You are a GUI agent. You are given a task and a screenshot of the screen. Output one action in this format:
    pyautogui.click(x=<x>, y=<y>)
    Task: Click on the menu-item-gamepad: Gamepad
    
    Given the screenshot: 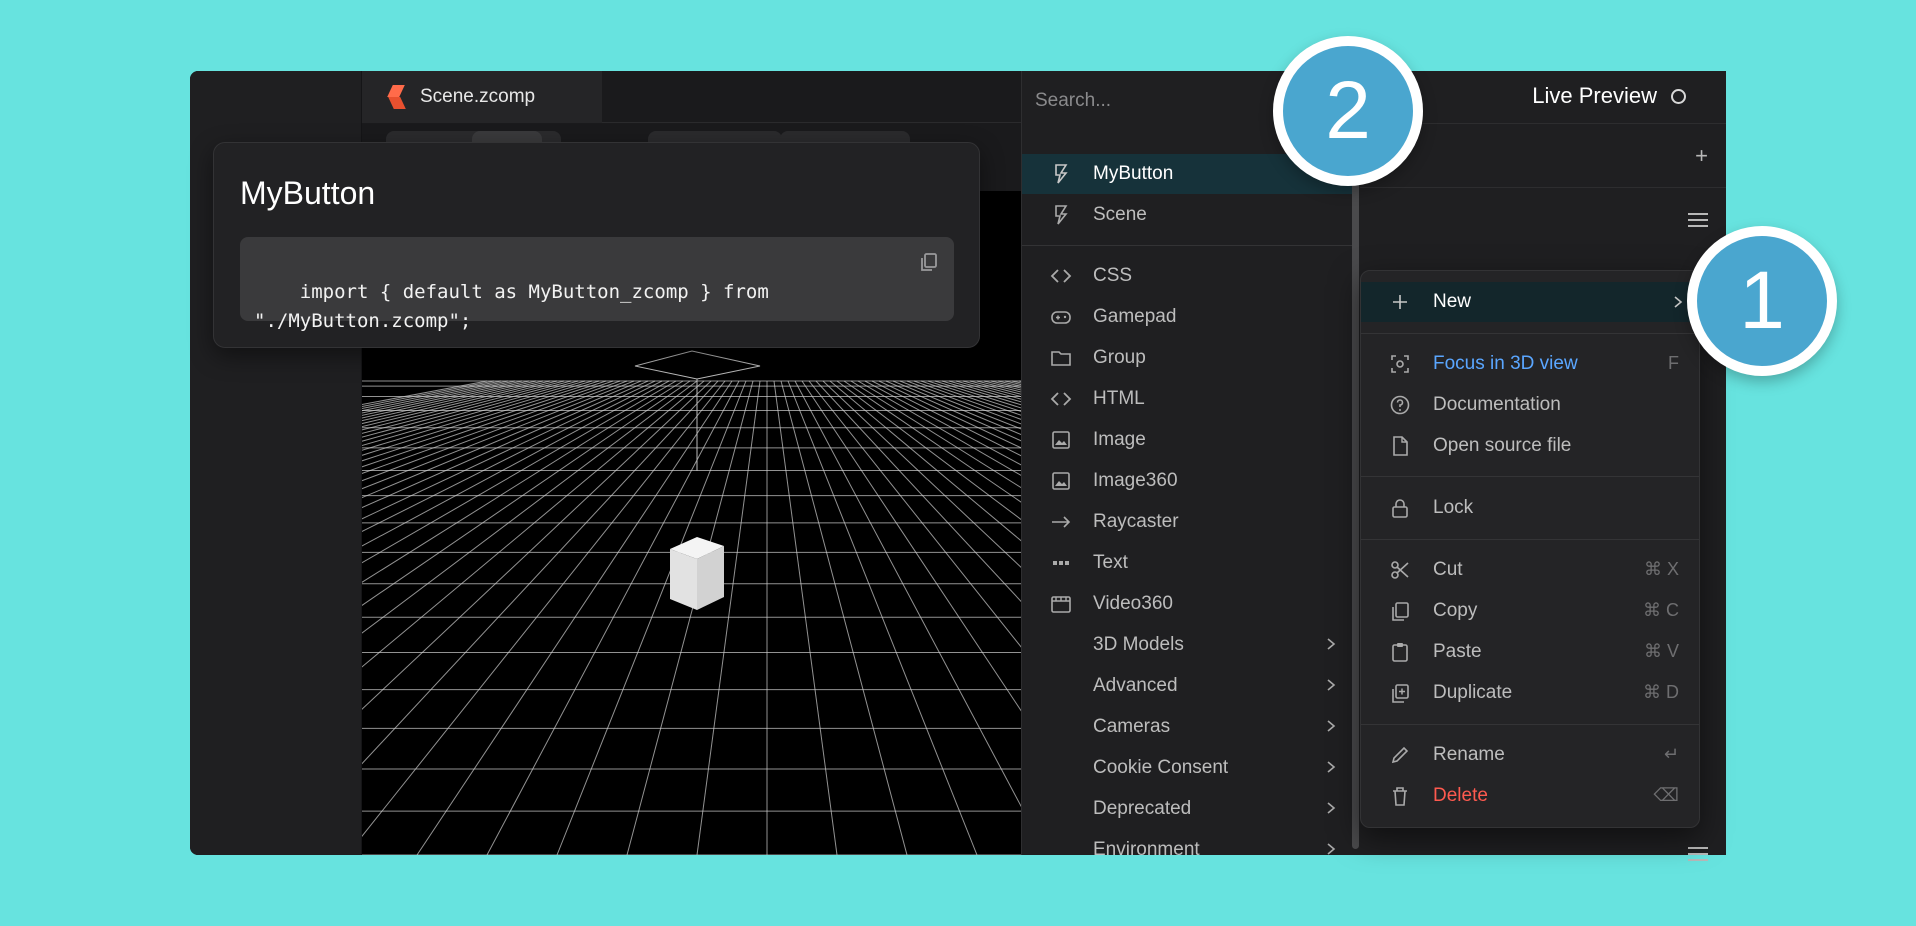 What is the action you would take?
    pyautogui.click(x=1187, y=317)
    